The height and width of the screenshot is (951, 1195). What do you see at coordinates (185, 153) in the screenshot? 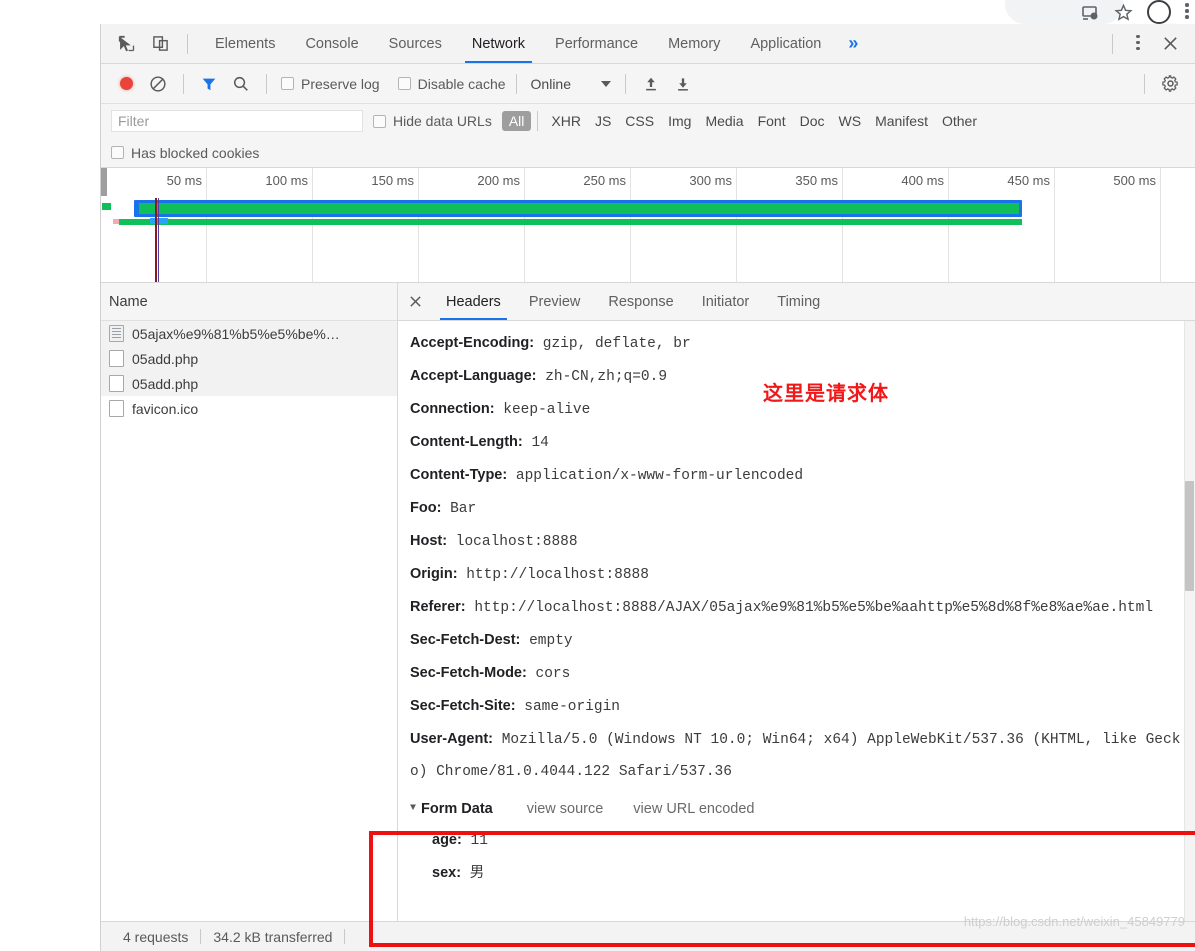
I see `has-blocked-cookies-checkbox: Has blocked cookies` at bounding box center [185, 153].